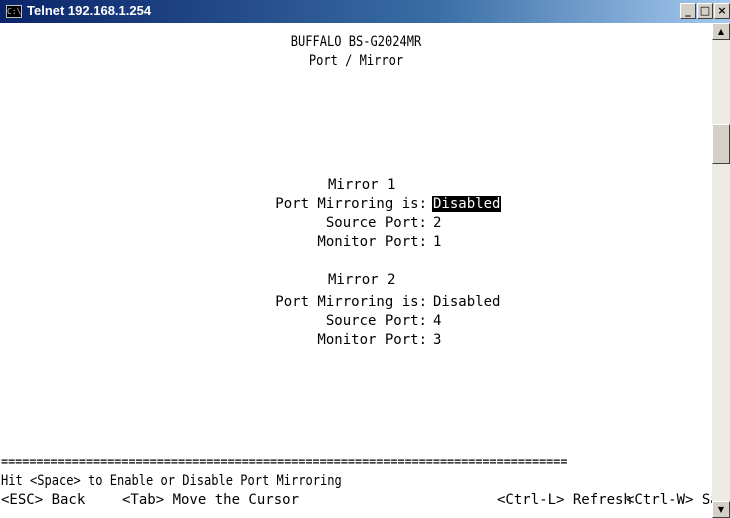 This screenshot has width=730, height=518. What do you see at coordinates (372, 340) in the screenshot?
I see `mirror-2-monitor-label: Monitor Port:` at bounding box center [372, 340].